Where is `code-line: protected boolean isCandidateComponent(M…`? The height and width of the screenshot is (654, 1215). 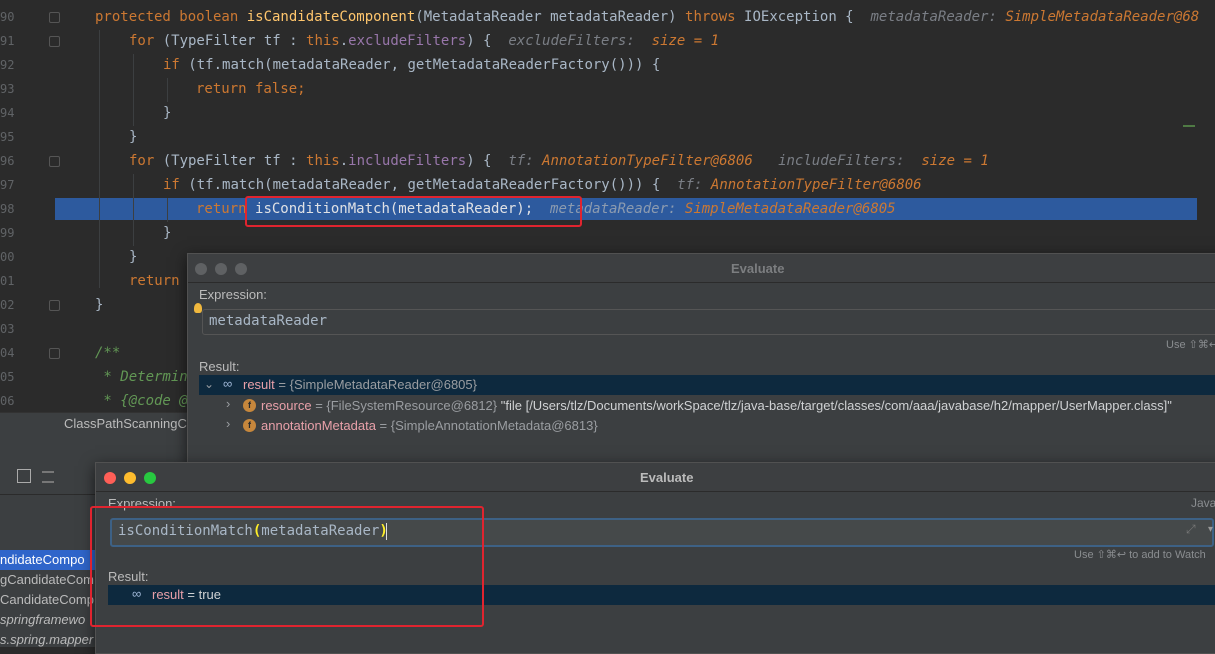
code-line: protected boolean isCandidateComponent(M… is located at coordinates (647, 17).